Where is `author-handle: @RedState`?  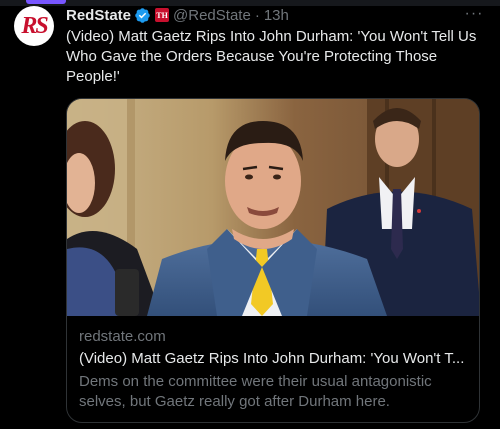
author-handle: @RedState is located at coordinates (212, 15).